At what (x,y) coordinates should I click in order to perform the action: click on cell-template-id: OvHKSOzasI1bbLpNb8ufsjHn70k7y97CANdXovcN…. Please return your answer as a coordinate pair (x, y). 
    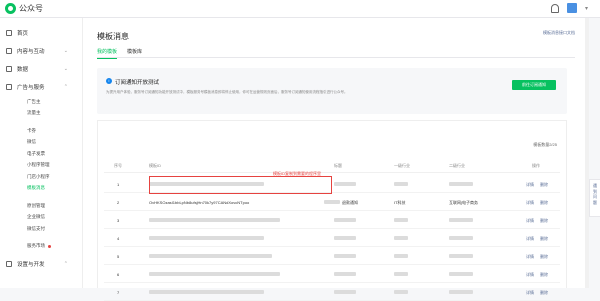
    Looking at the image, I should click on (199, 202).